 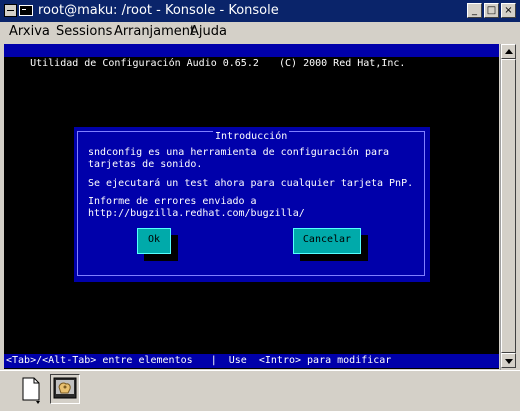 What do you see at coordinates (260, 390) in the screenshot?
I see `session-toolbar` at bounding box center [260, 390].